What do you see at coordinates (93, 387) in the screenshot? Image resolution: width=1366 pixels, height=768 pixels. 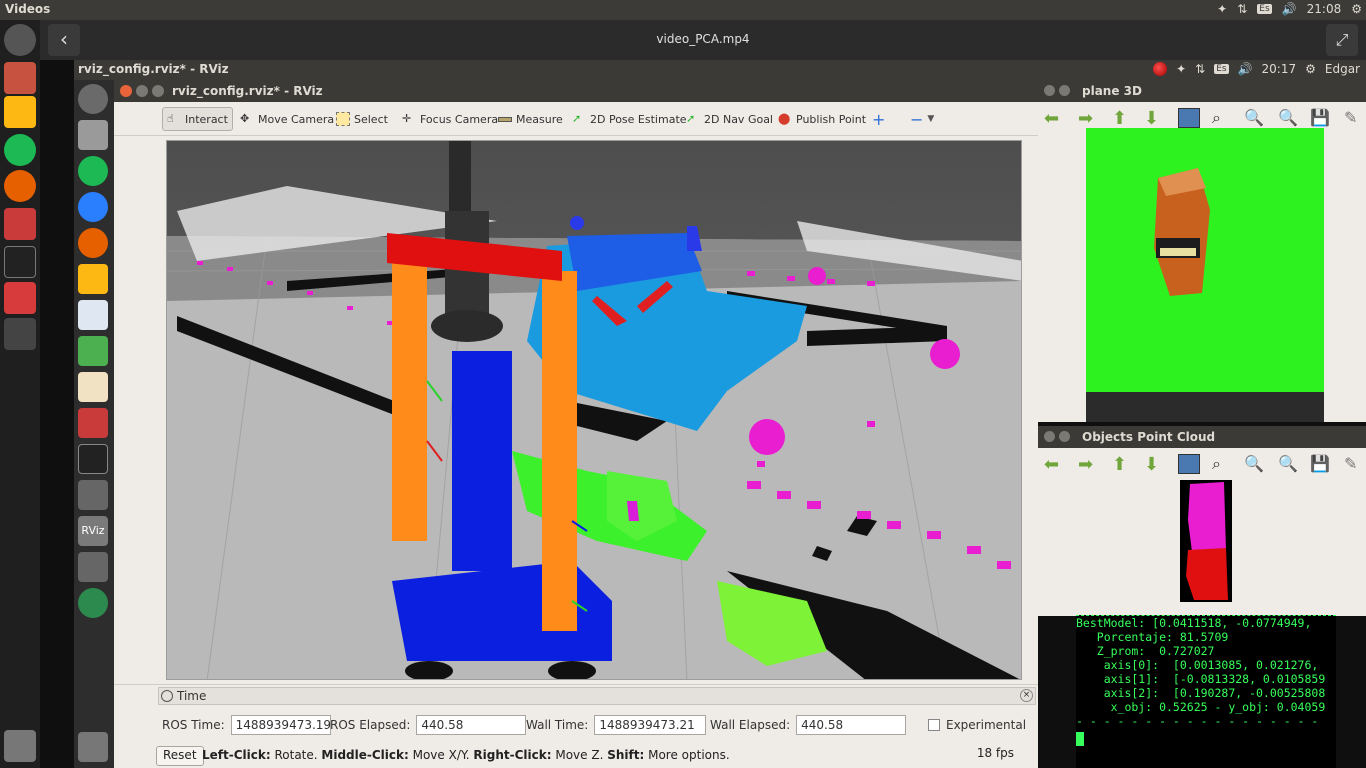 I see `presentation-icon` at bounding box center [93, 387].